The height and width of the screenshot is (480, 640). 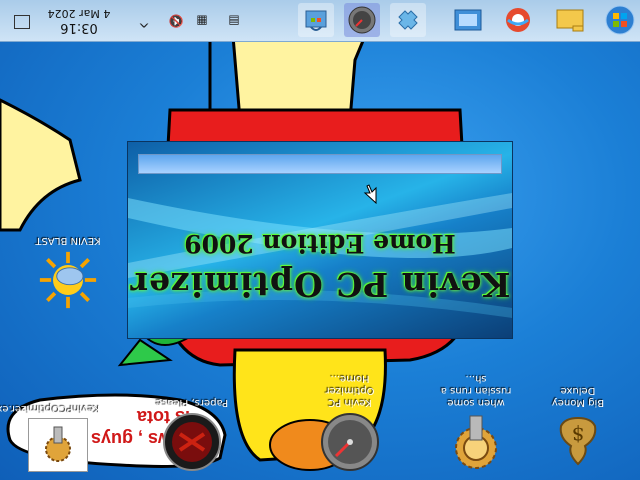 I want to click on taskbar-gamepad, so click(x=408, y=20).